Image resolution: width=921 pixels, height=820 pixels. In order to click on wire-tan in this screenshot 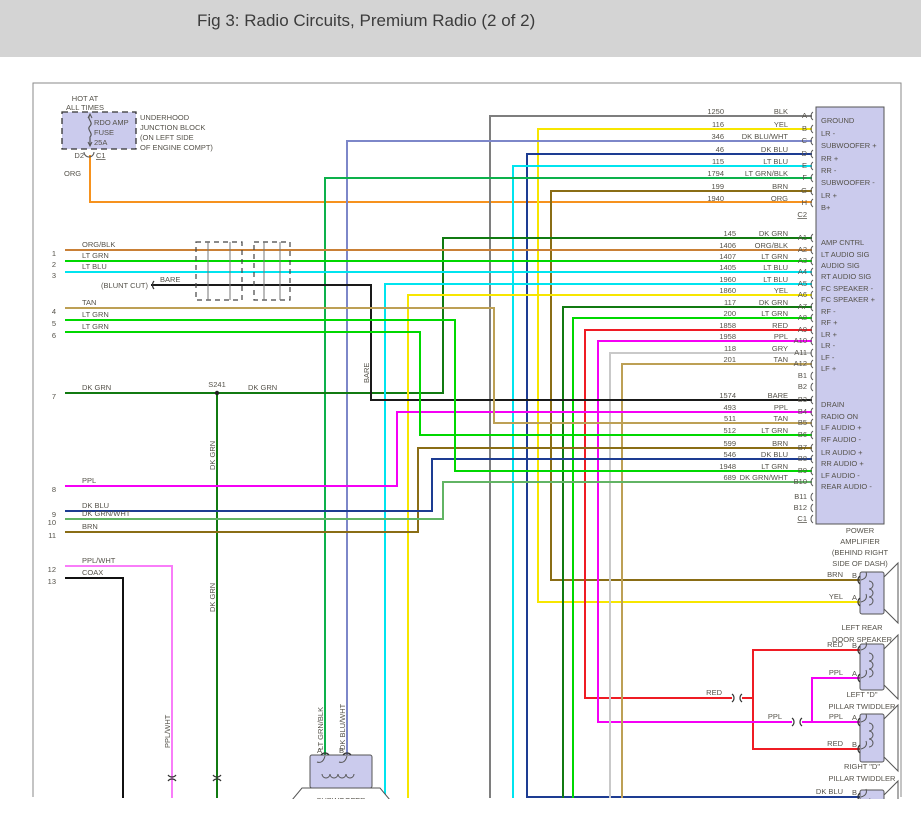, I will do `click(438, 365)`.